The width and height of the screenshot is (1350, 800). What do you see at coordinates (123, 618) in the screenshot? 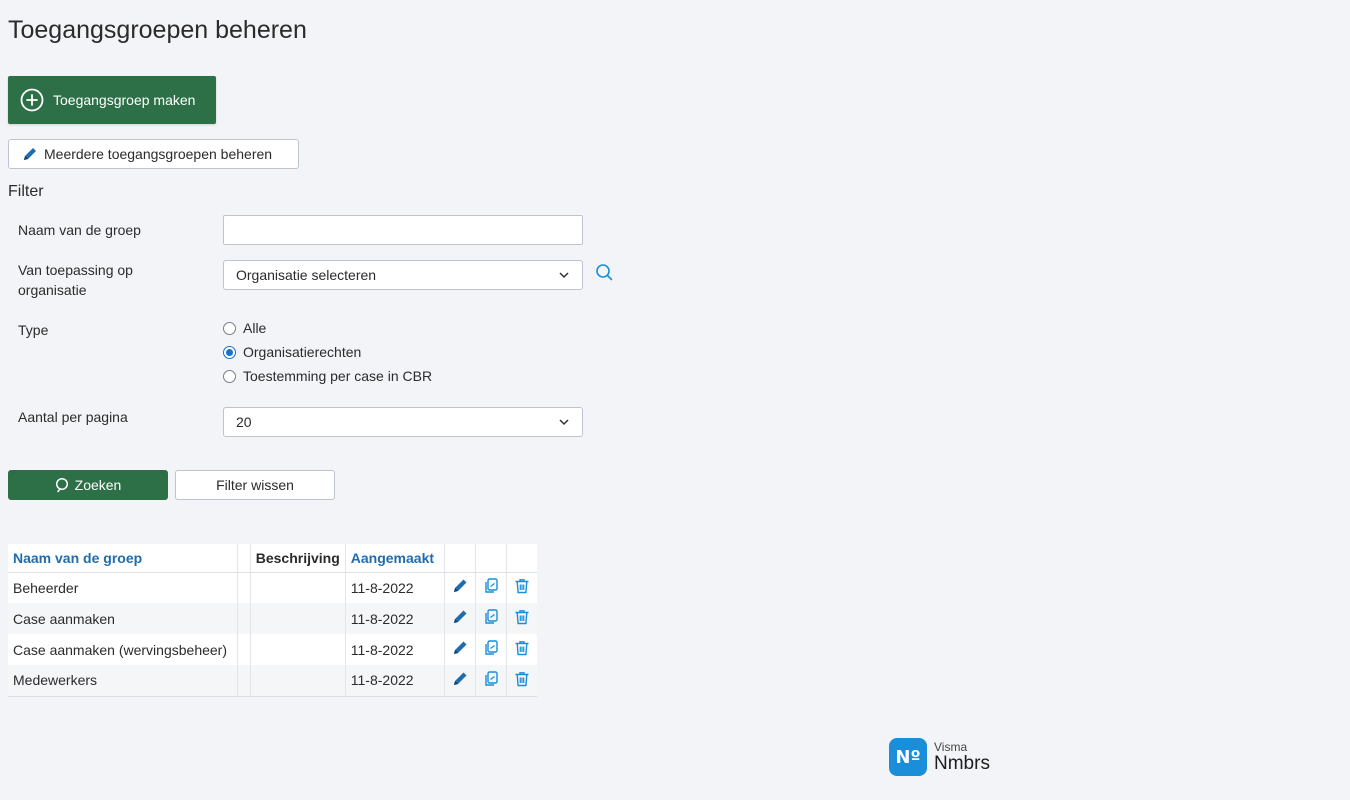
I see `cell-group-name: Case aanmaken` at bounding box center [123, 618].